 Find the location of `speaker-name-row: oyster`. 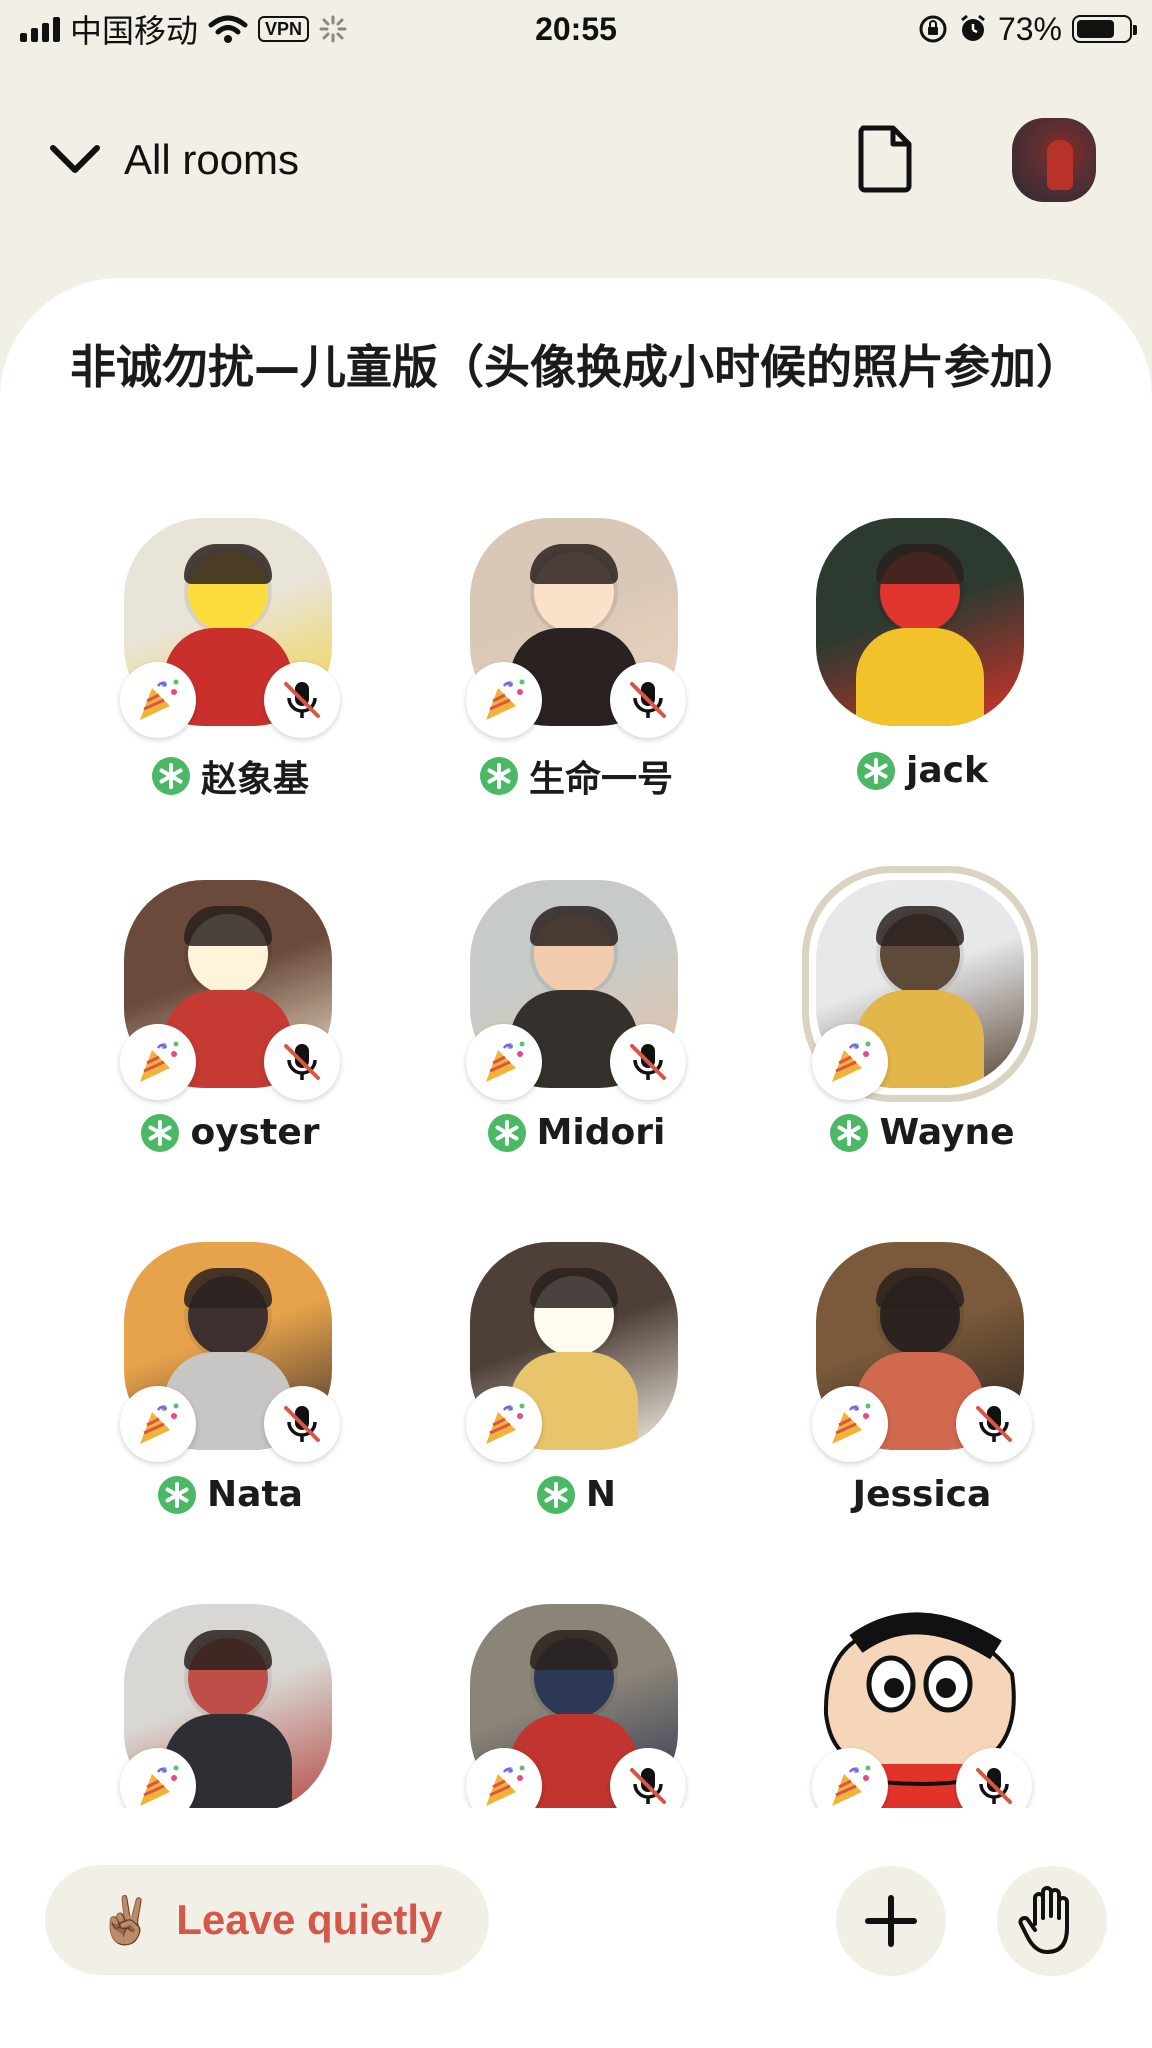

speaker-name-row: oyster is located at coordinates (230, 1132).